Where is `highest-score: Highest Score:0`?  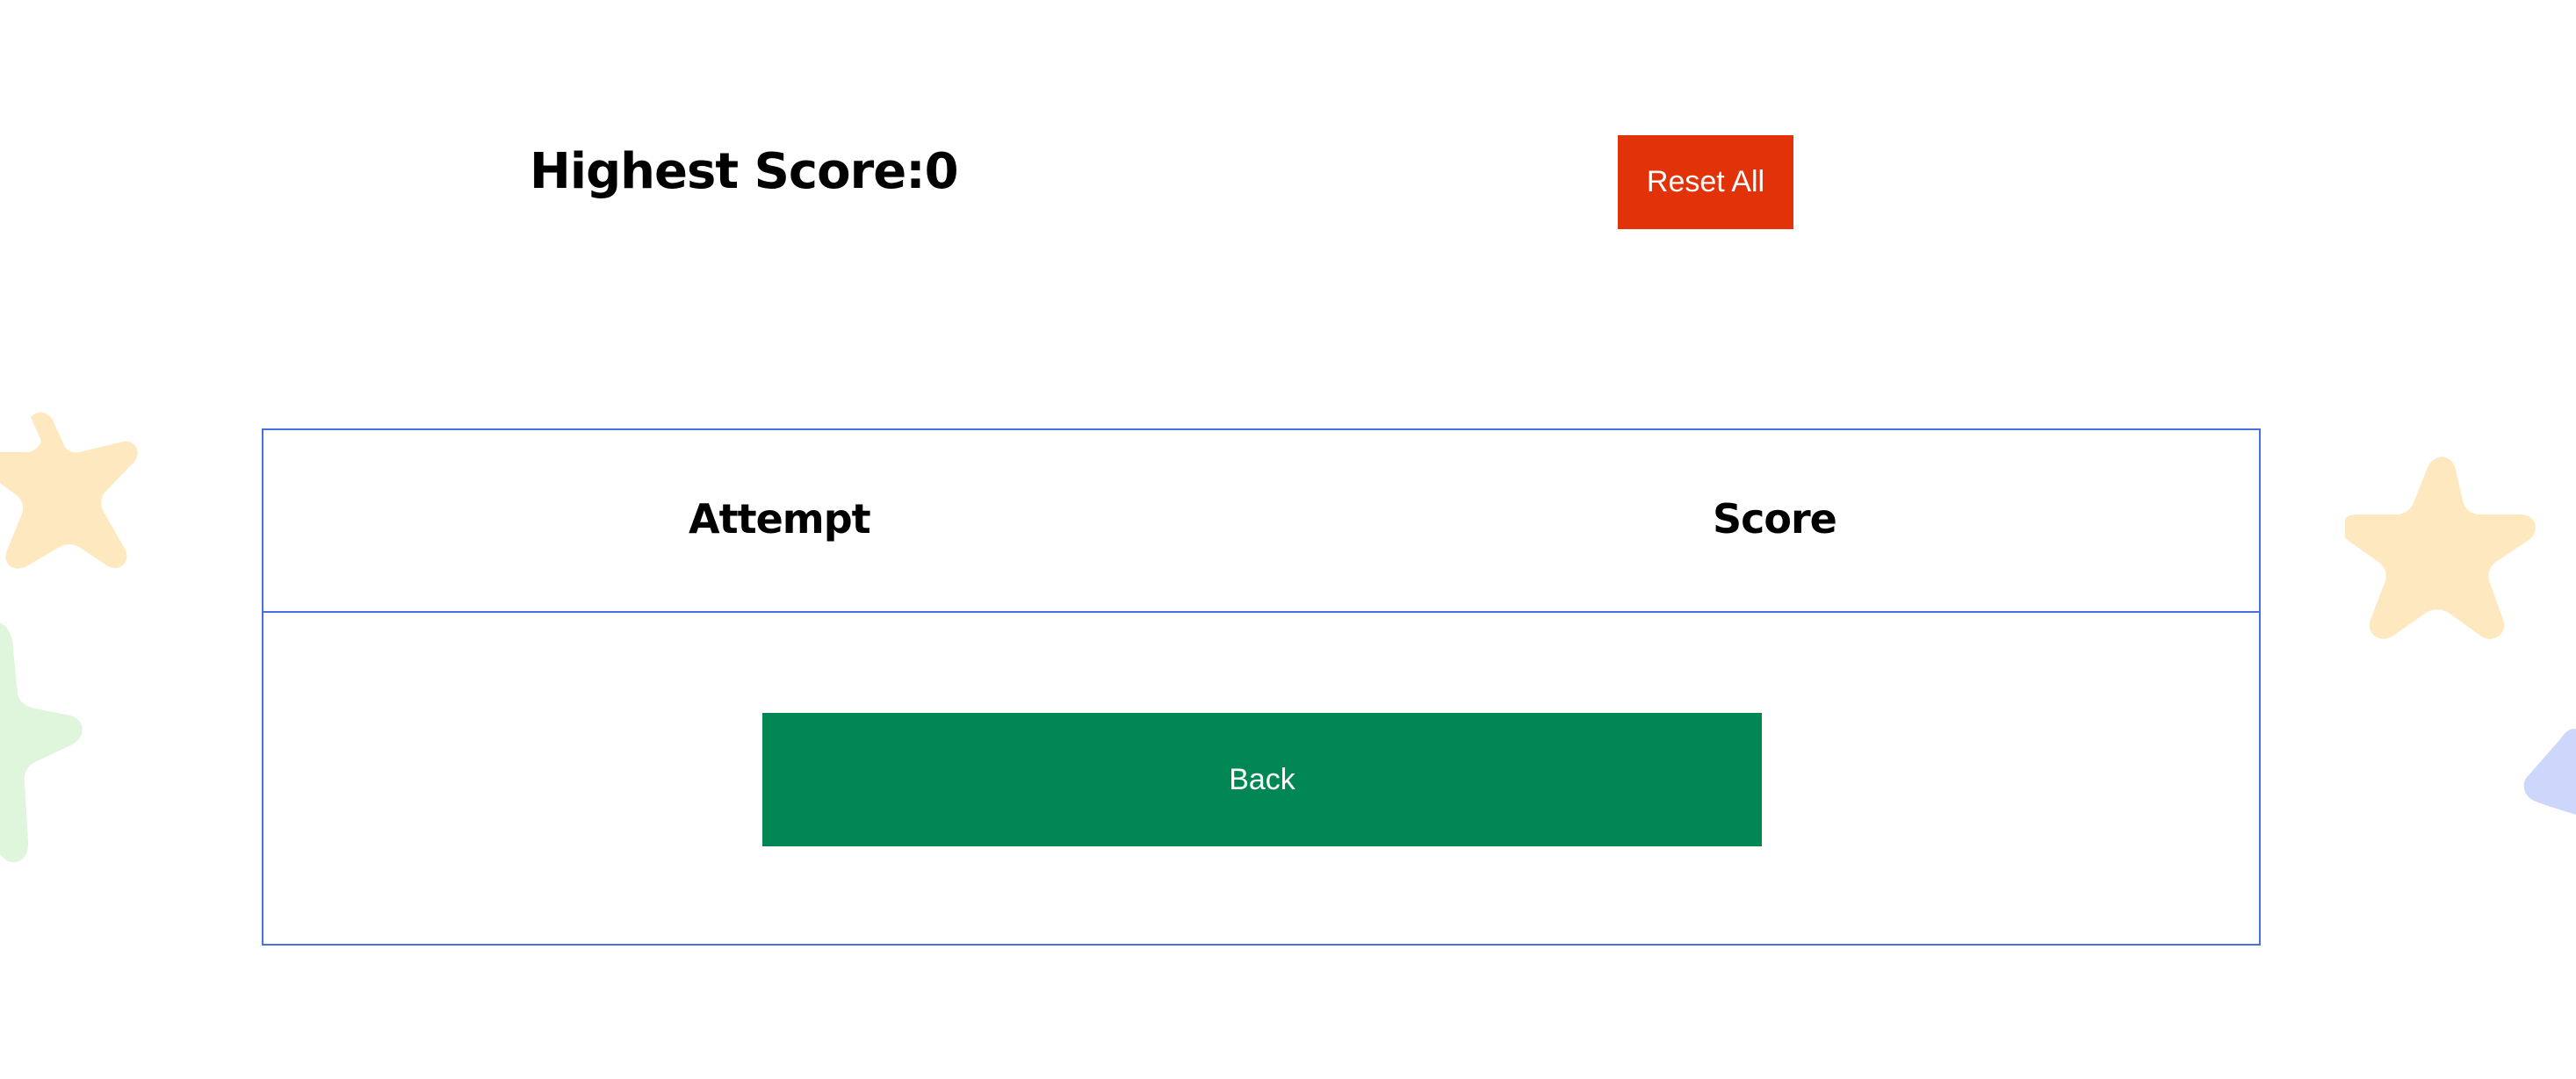
highest-score: Highest Score:0 is located at coordinates (744, 172).